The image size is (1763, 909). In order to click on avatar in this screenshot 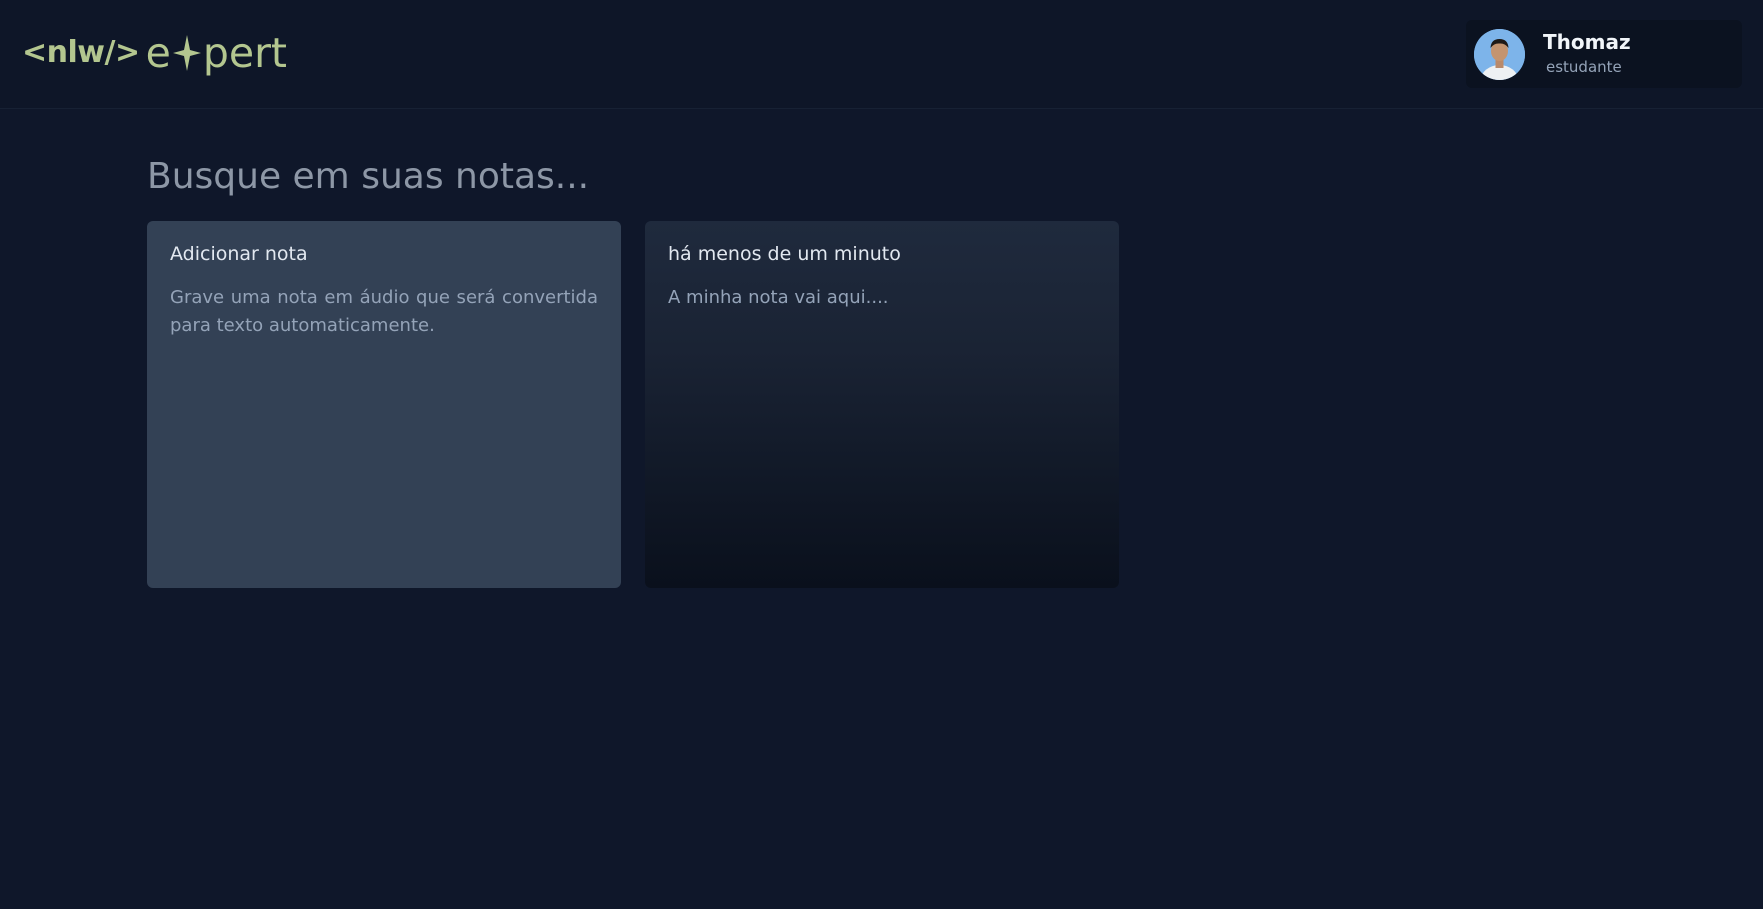, I will do `click(1499, 54)`.